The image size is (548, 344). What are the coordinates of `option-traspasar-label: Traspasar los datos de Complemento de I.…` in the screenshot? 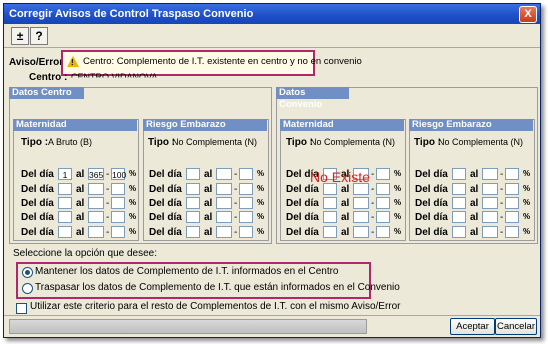 It's located at (217, 287).